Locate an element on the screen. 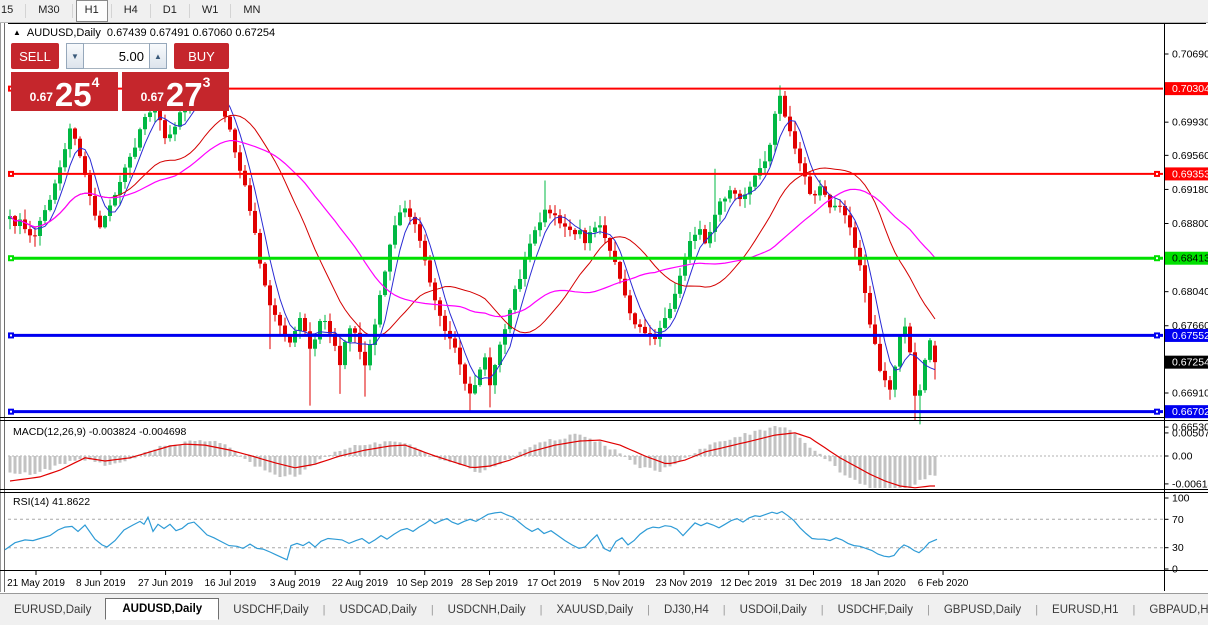 The height and width of the screenshot is (625, 1208). svg-text: 12 Dec 2019 is located at coordinates (748, 583).